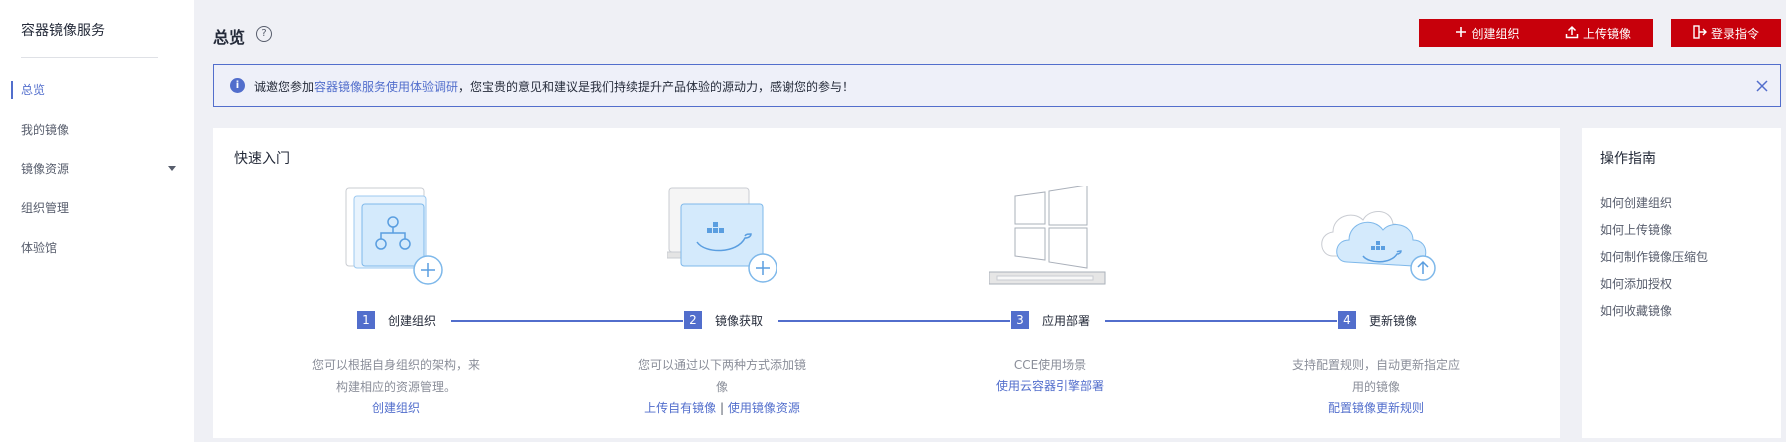 Image resolution: width=1786 pixels, height=442 pixels. Describe the element at coordinates (1762, 85) in the screenshot. I see `close-icon` at that location.